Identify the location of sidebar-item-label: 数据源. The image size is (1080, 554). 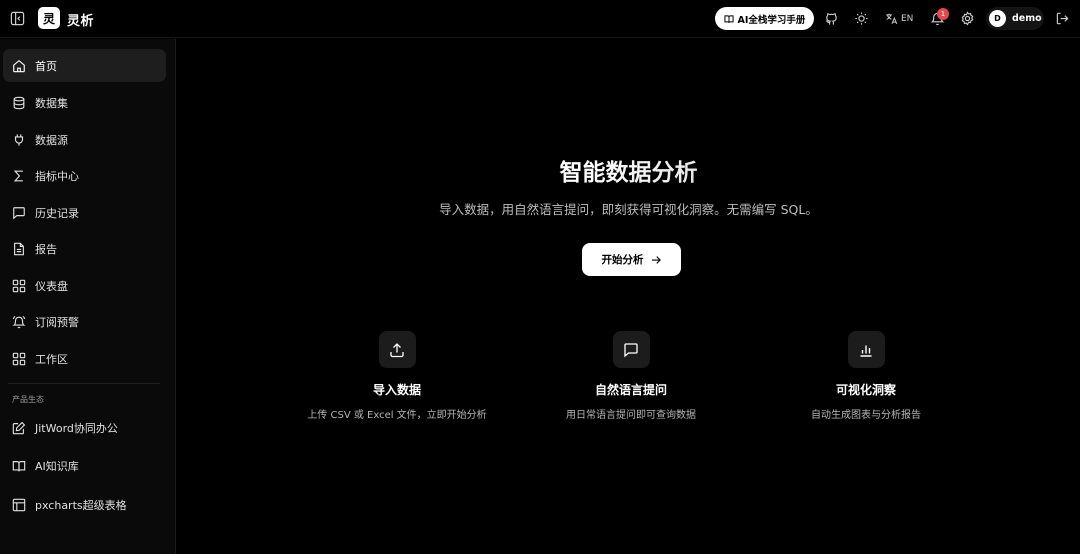
(51, 140).